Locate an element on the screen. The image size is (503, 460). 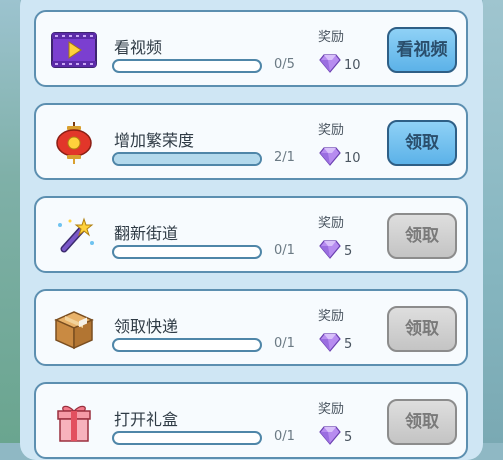
progress-text: 0/5 is located at coordinates (284, 64).